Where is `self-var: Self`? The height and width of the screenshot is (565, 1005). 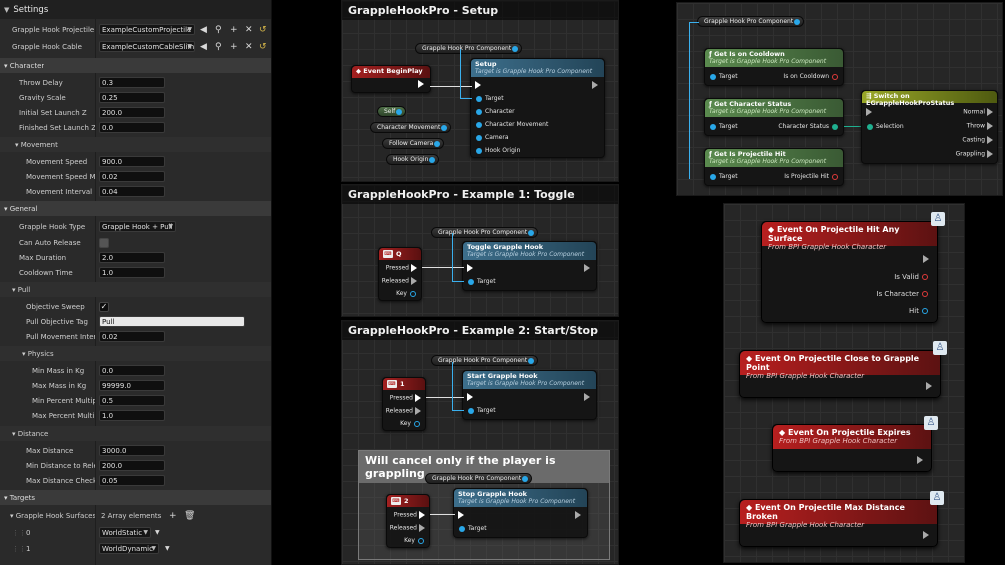 self-var: Self is located at coordinates (392, 111).